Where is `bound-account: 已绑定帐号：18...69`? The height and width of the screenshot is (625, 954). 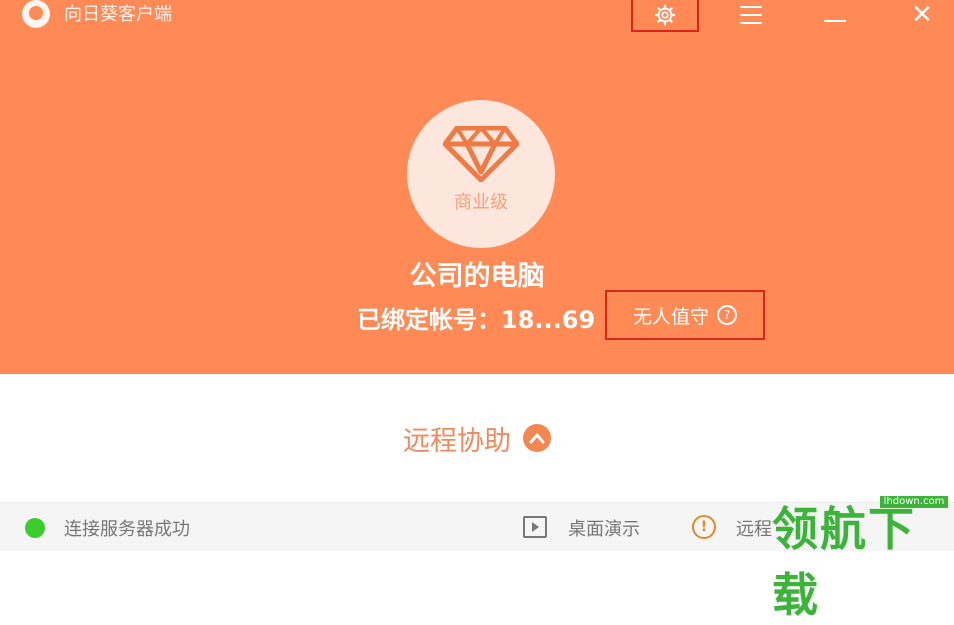
bound-account: 已绑定帐号：18...69 is located at coordinates (476, 320).